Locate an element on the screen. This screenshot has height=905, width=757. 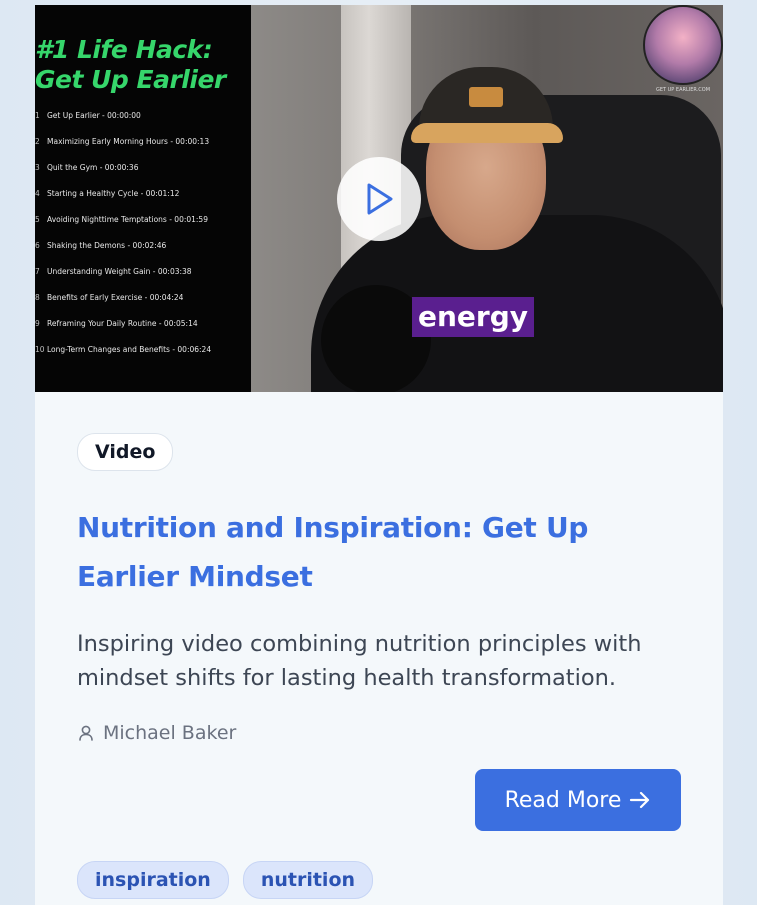
logo-text: GET UP EARLIER.COM is located at coordinates (683, 90).